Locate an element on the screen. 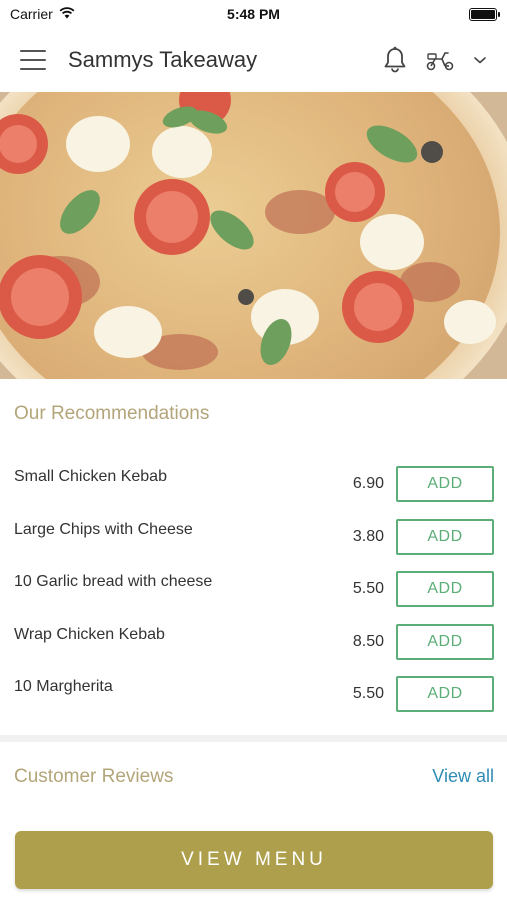 Image resolution: width=507 pixels, height=900 pixels. carrier-label: Carrier is located at coordinates (31, 14).